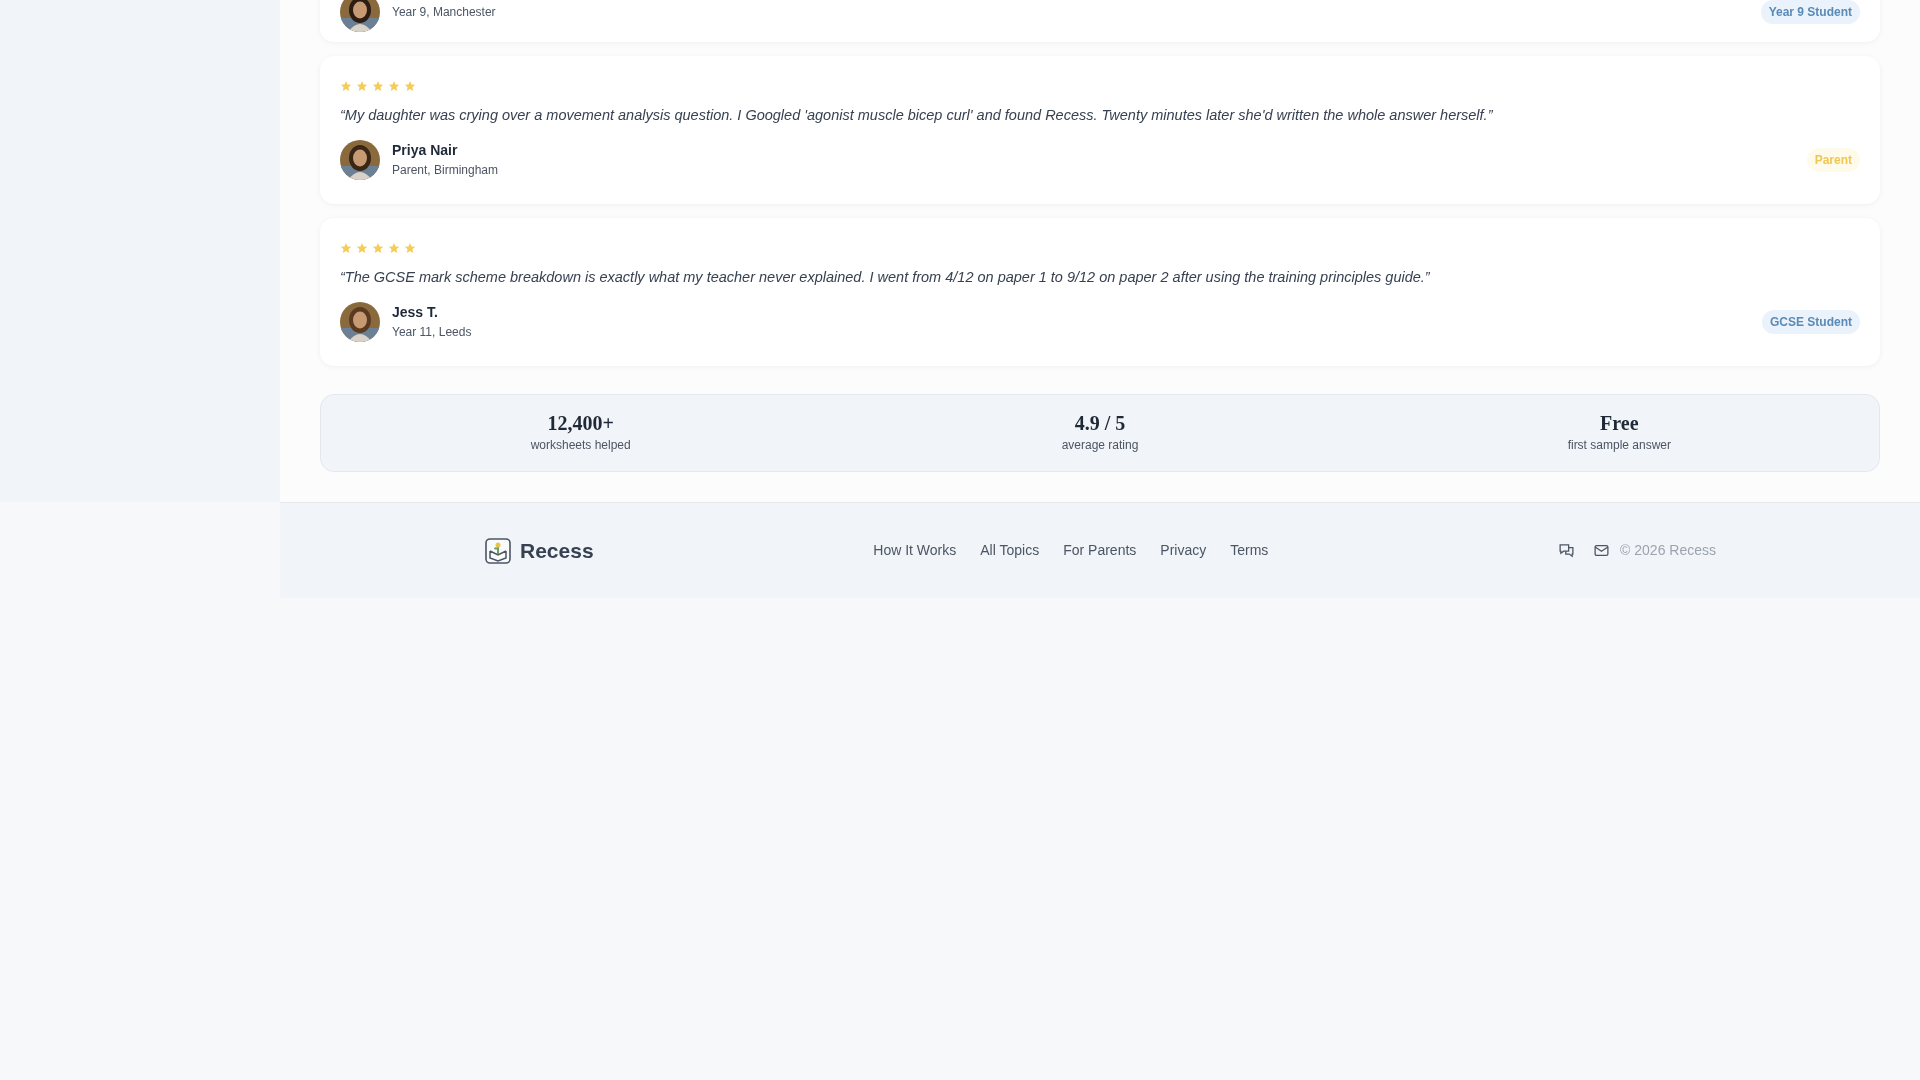 This screenshot has height=1080, width=1920. Describe the element at coordinates (580, 423) in the screenshot. I see `stat-value: 12,400+` at that location.